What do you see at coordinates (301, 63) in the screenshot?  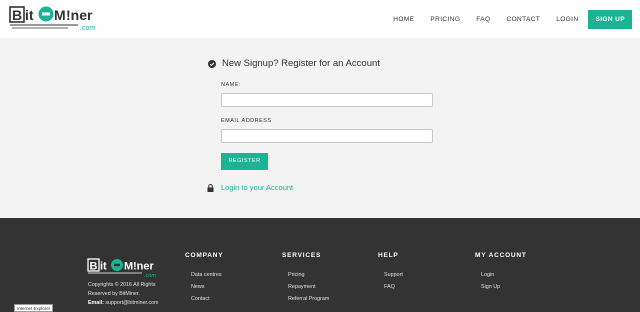 I see `form-title-text: New Signup? Register for an Account` at bounding box center [301, 63].